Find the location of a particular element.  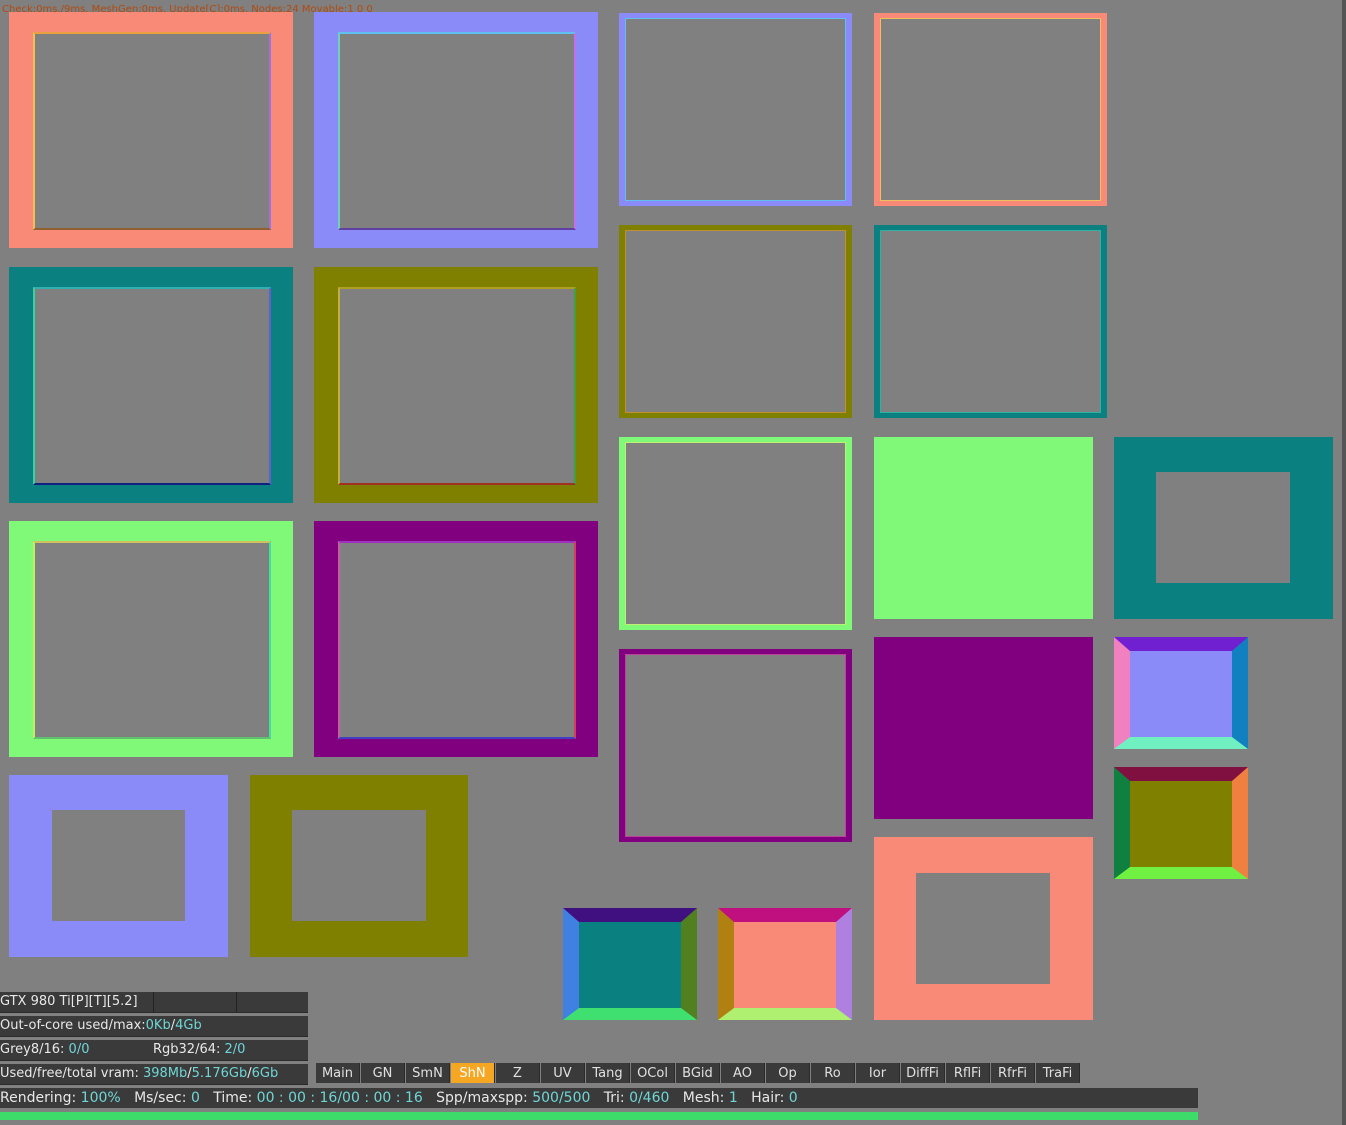

square-purple is located at coordinates (983, 728).